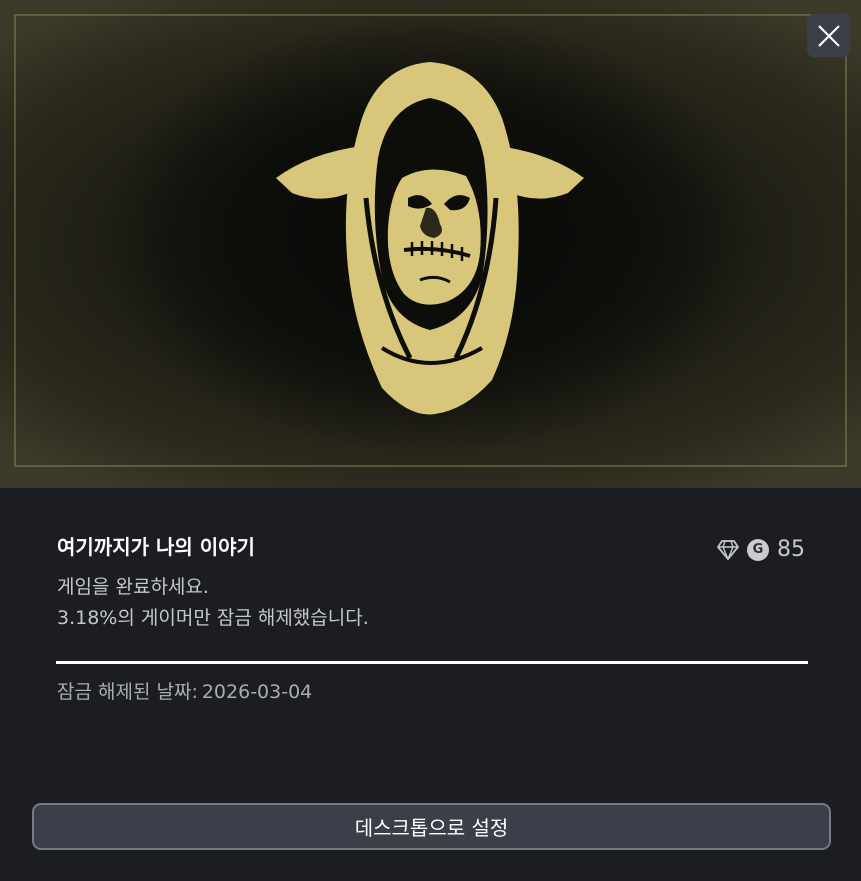  What do you see at coordinates (257, 692) in the screenshot?
I see `unlock-date-value: 2026-03-04` at bounding box center [257, 692].